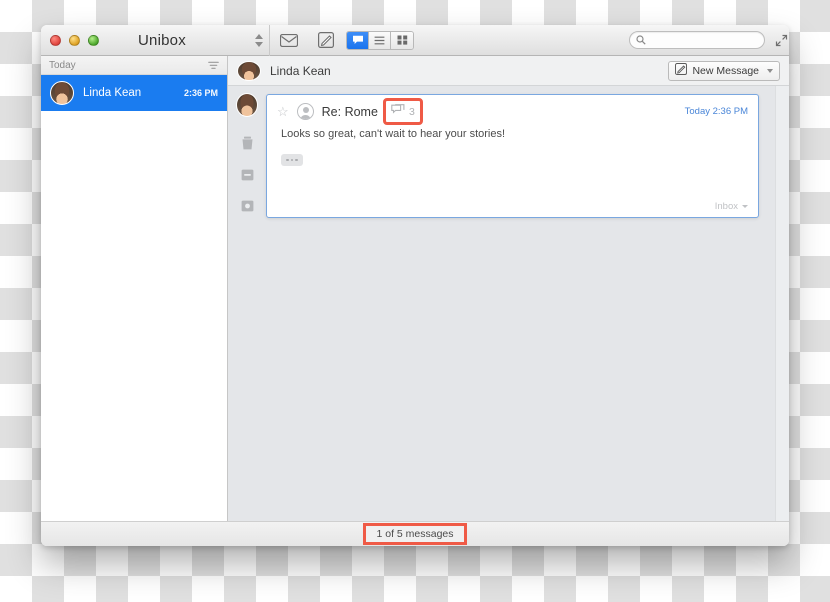  I want to click on box-icon, so click(247, 206).